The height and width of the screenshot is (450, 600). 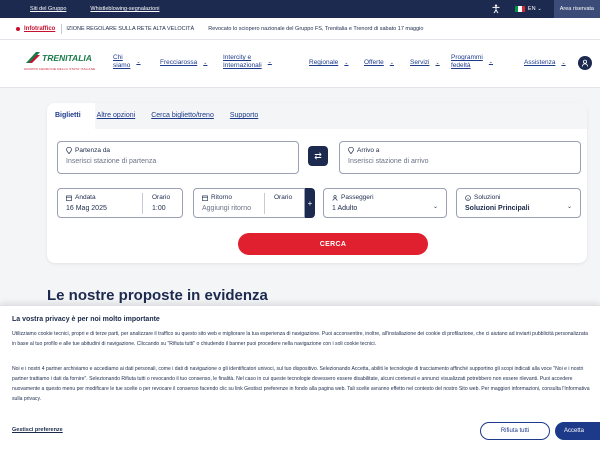 I want to click on return-date-field: Ritorno Aggiungi ritorno Orario, so click(x=249, y=203).